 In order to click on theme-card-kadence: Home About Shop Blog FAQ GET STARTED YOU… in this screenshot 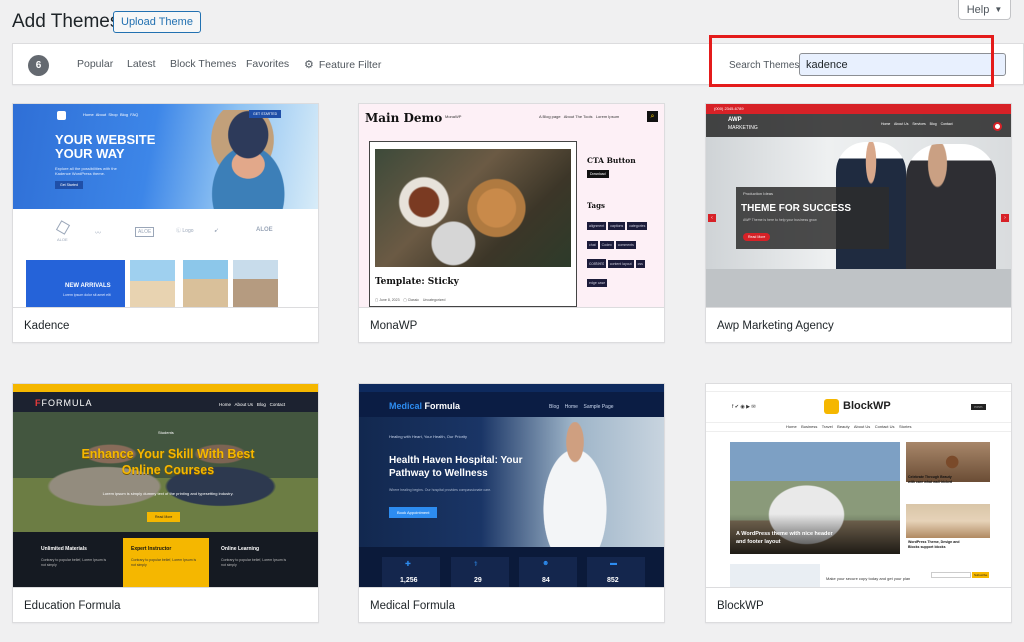, I will do `click(165, 223)`.